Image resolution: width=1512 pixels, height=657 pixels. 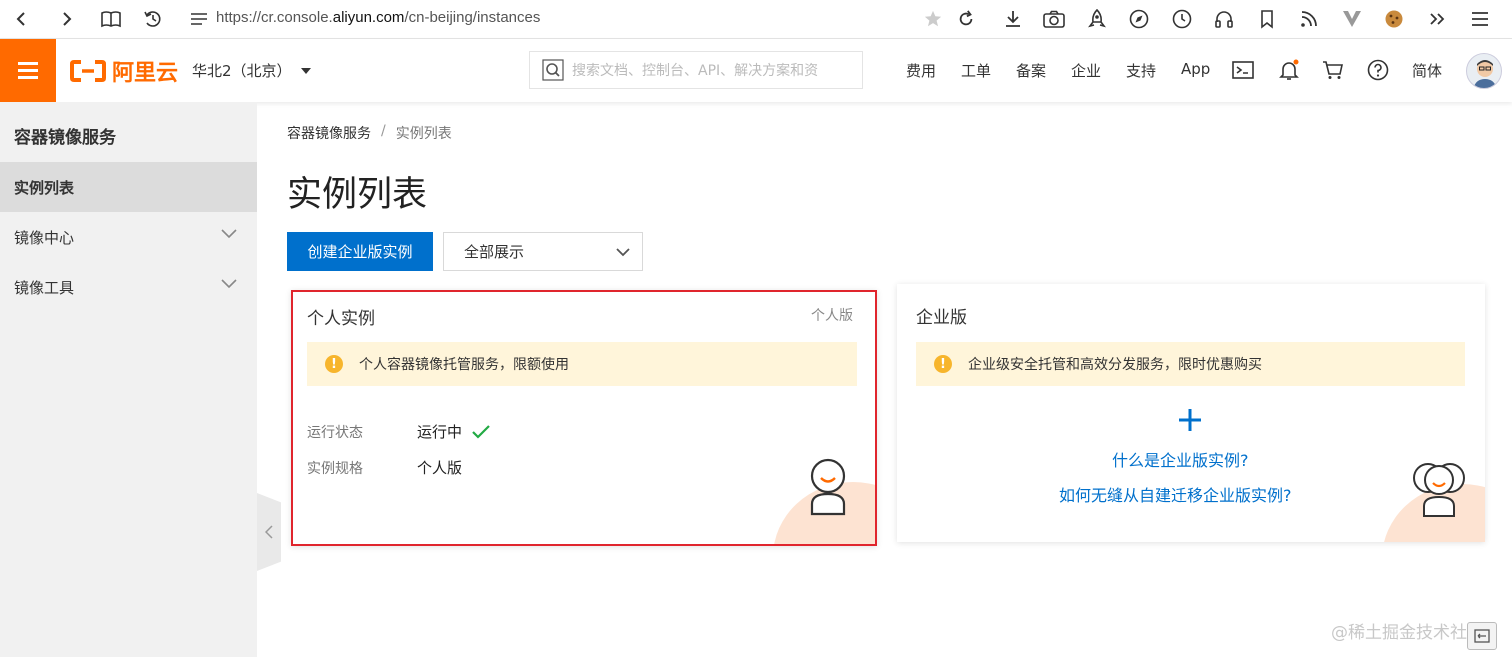 What do you see at coordinates (1224, 19) in the screenshot?
I see `headphones-icon` at bounding box center [1224, 19].